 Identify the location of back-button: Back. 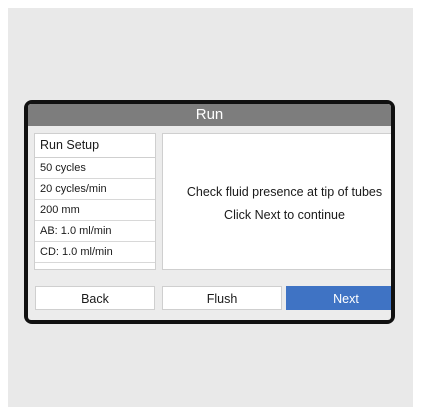
(95, 298).